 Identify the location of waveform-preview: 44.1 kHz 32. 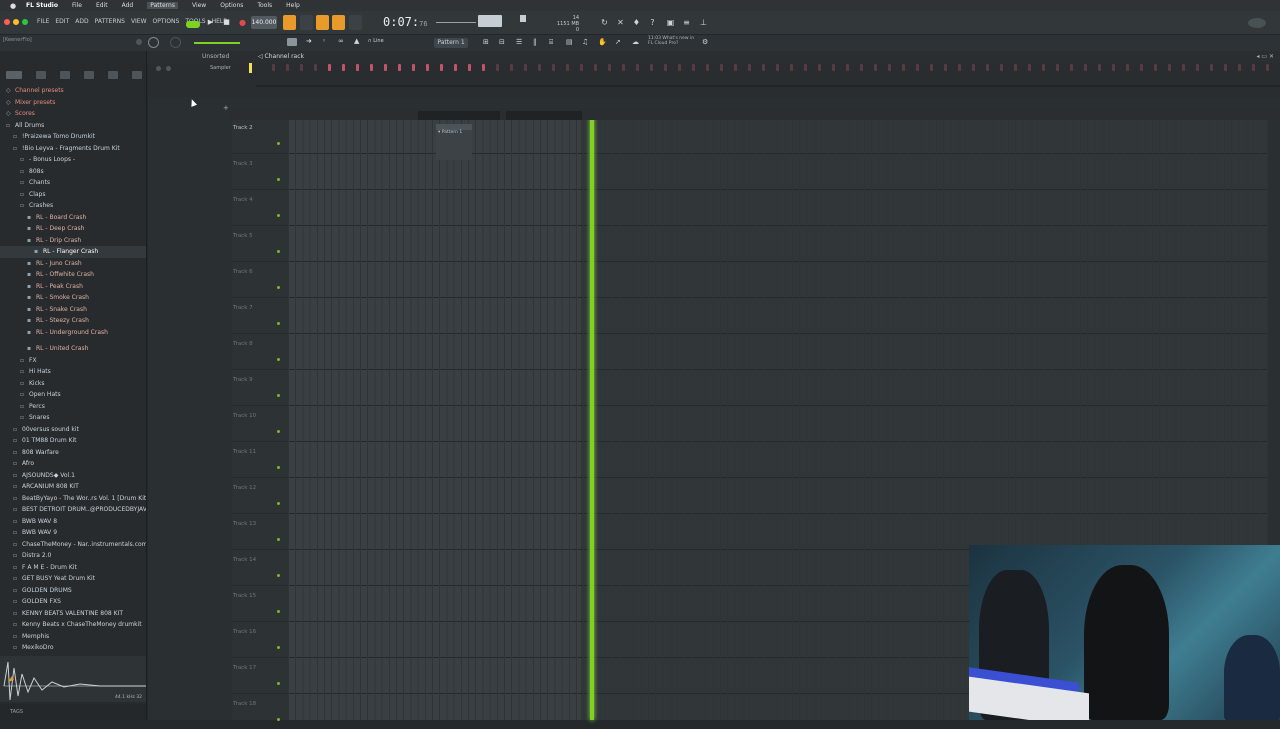
(73, 679).